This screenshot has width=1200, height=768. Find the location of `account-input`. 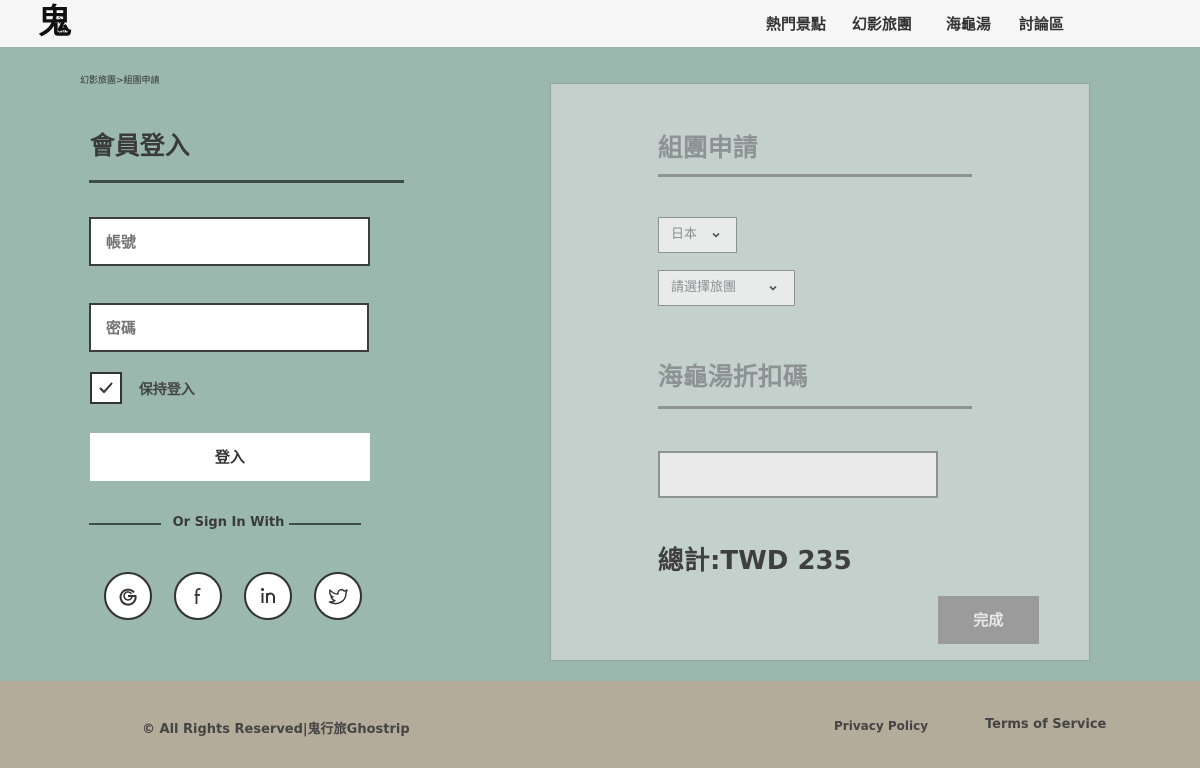

account-input is located at coordinates (229, 241).